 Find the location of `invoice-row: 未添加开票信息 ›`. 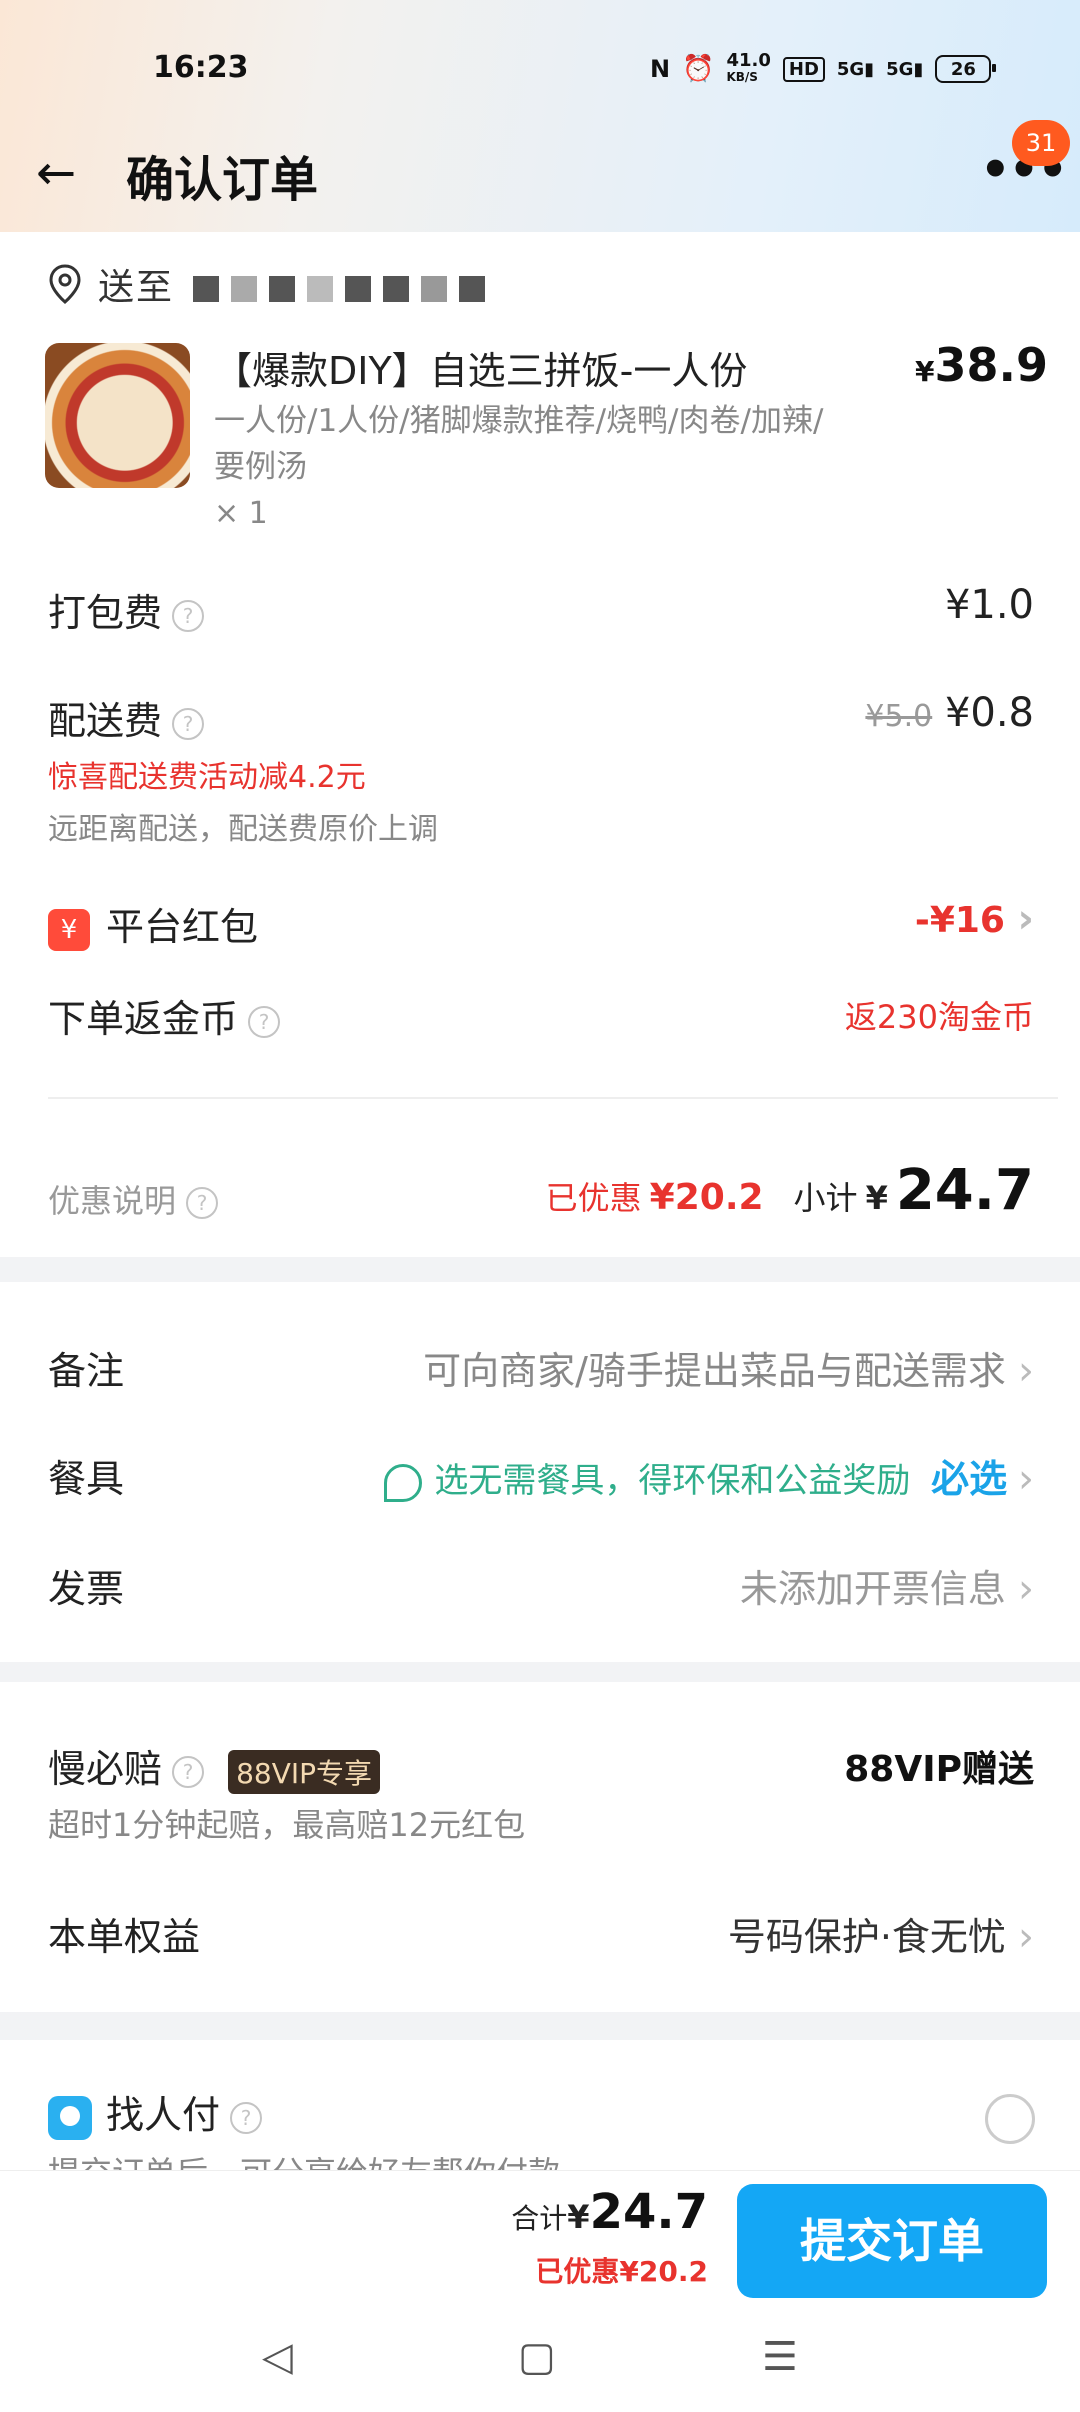

invoice-row: 未添加开票信息 › is located at coordinates (887, 1585).